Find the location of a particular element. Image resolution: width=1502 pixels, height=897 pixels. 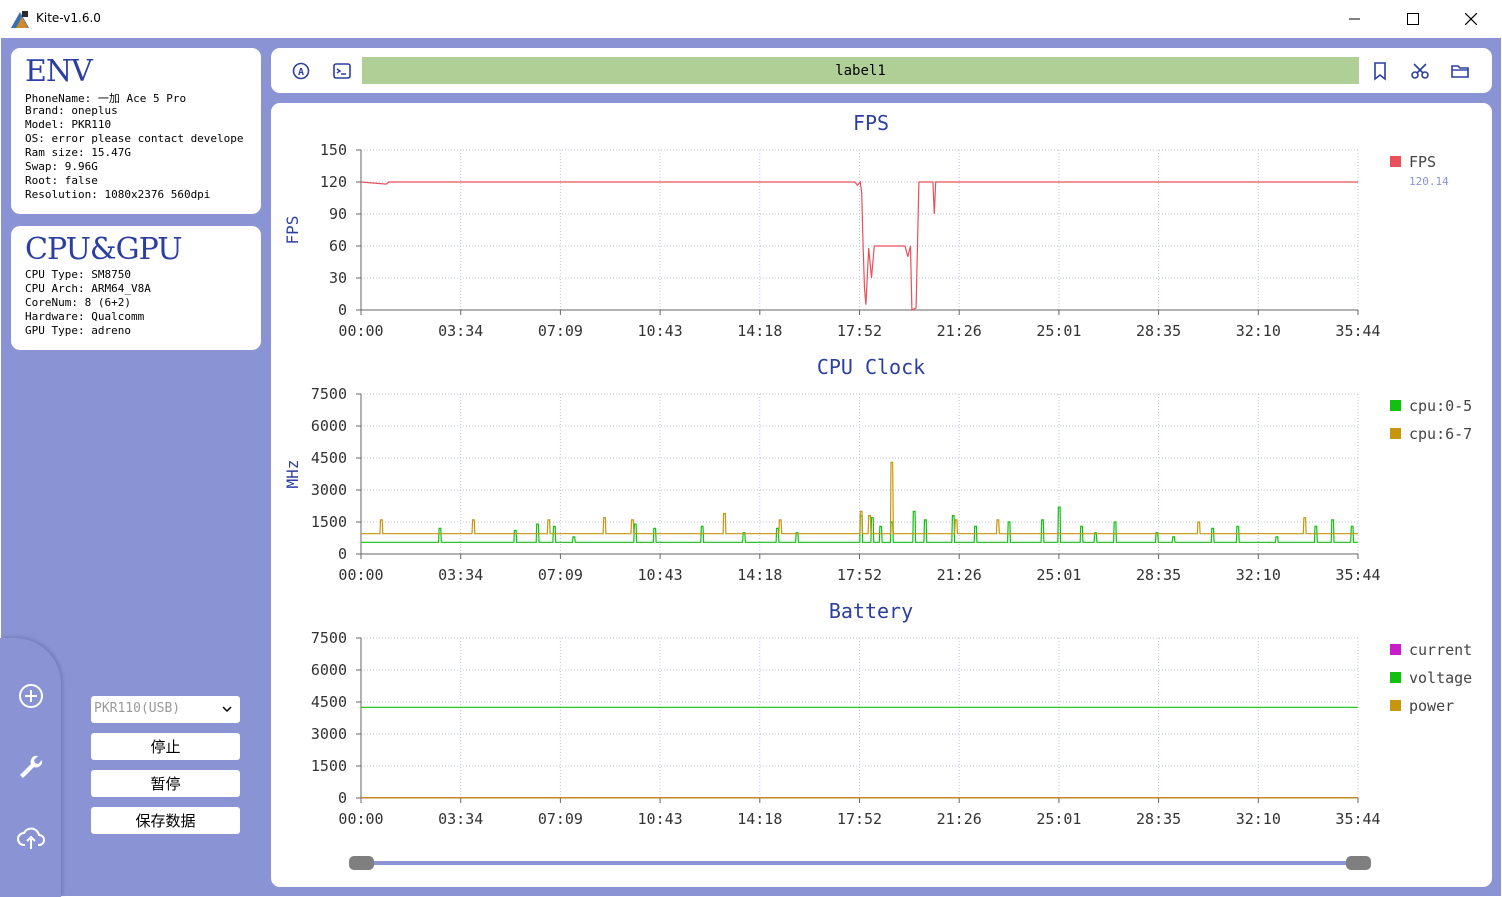

maximize-button is located at coordinates (1413, 19).